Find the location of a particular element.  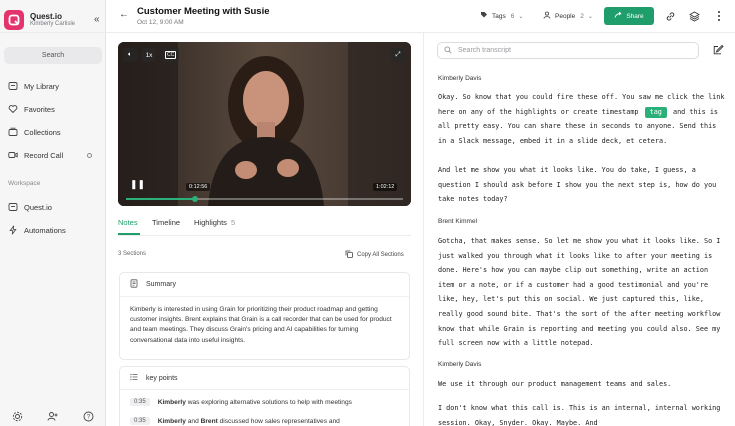

sidebar-item-label: Favorites is located at coordinates (39, 109).